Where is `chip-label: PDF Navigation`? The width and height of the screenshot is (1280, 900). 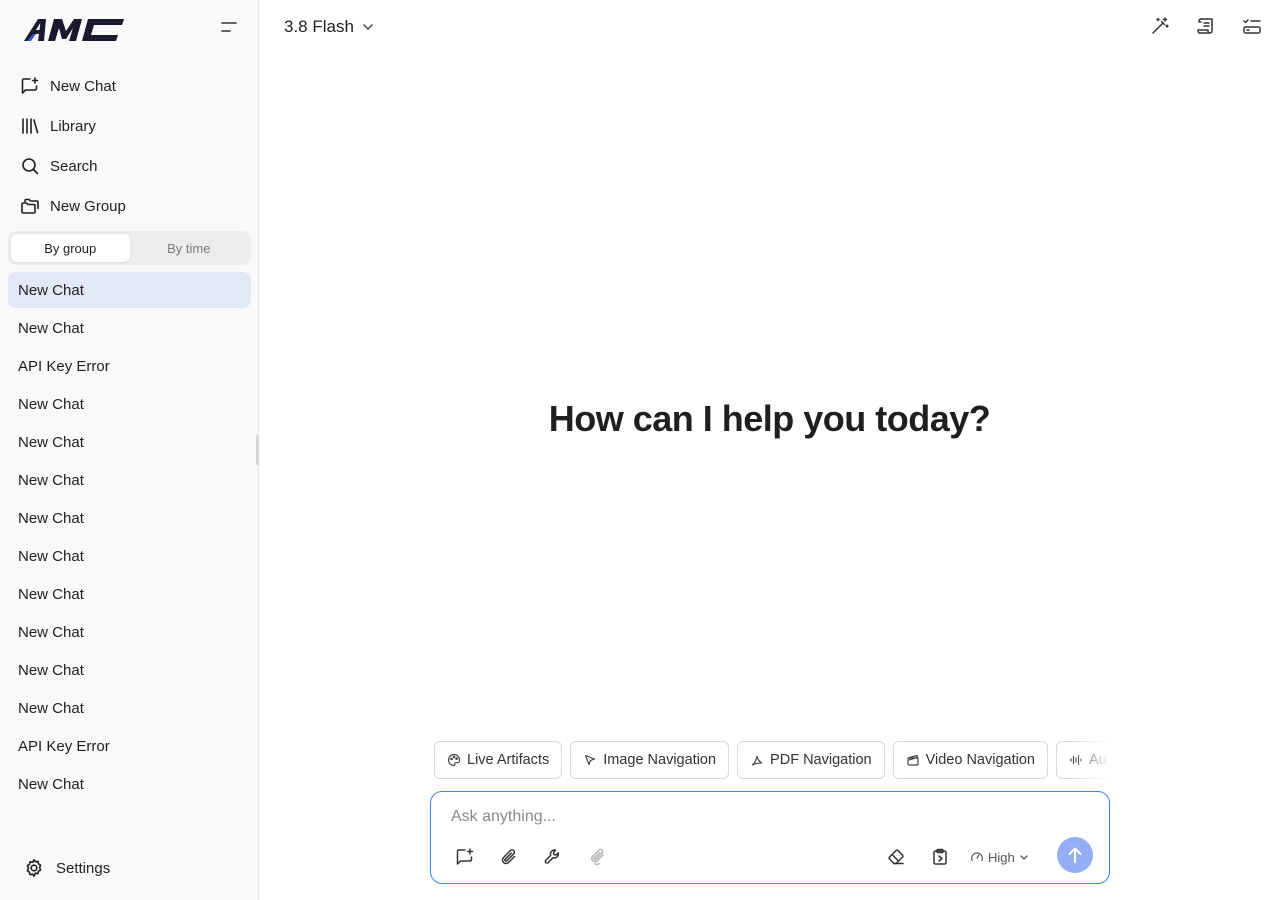 chip-label: PDF Navigation is located at coordinates (821, 760).